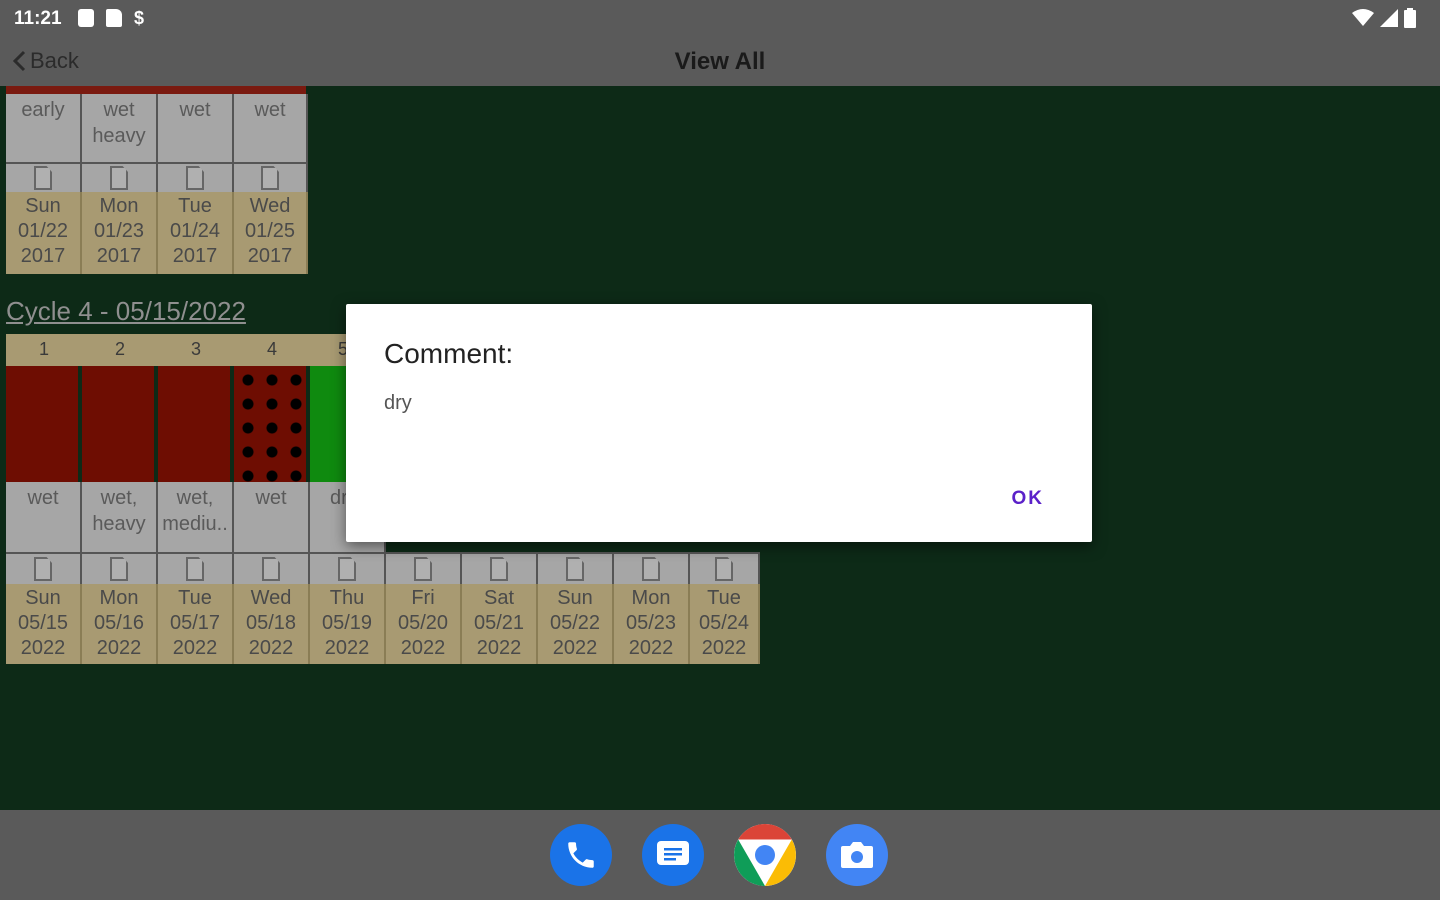  I want to click on camera-icon, so click(857, 855).